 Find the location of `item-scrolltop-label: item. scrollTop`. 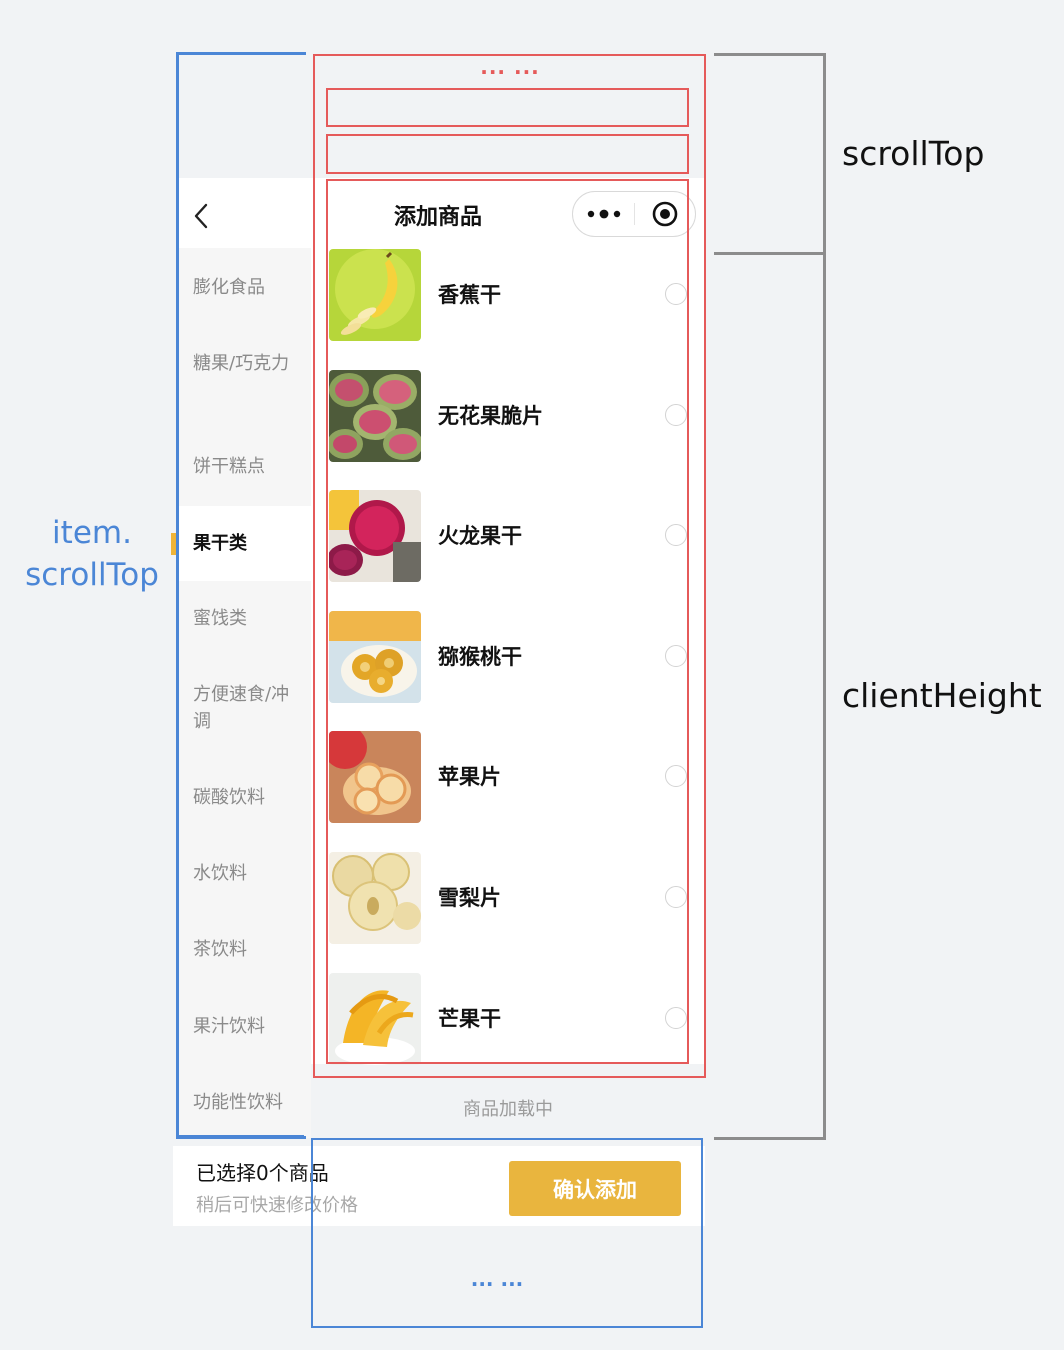

item-scrolltop-label: item. scrollTop is located at coordinates (92, 554).